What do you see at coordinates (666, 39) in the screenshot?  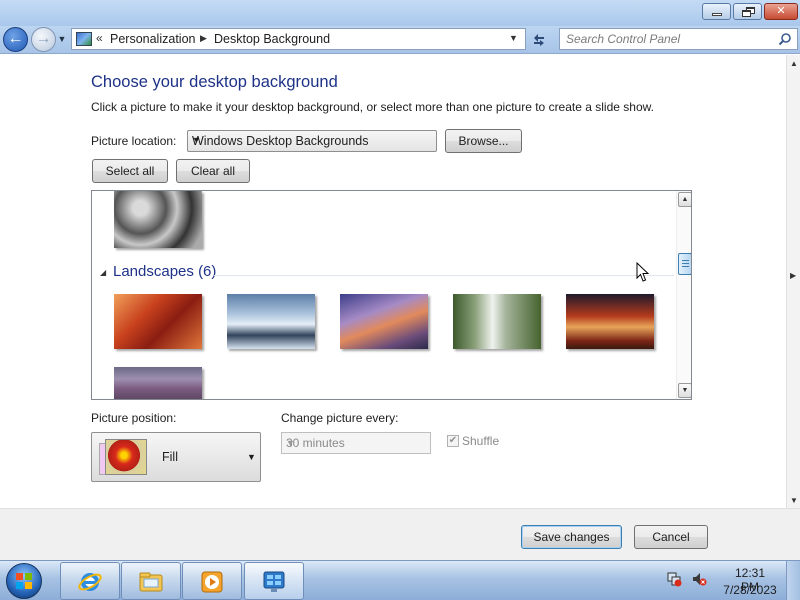 I see `search-input` at bounding box center [666, 39].